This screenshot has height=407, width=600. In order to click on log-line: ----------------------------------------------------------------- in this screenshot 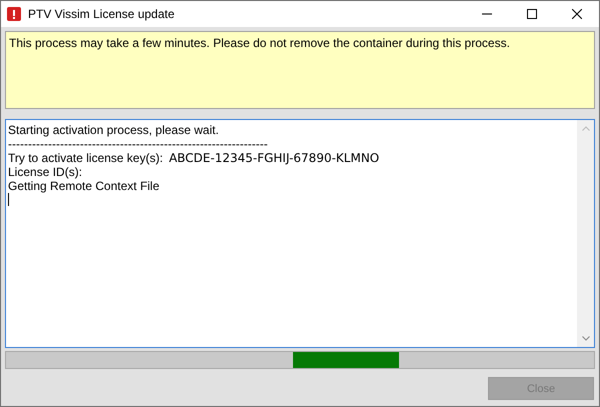, I will do `click(138, 144)`.